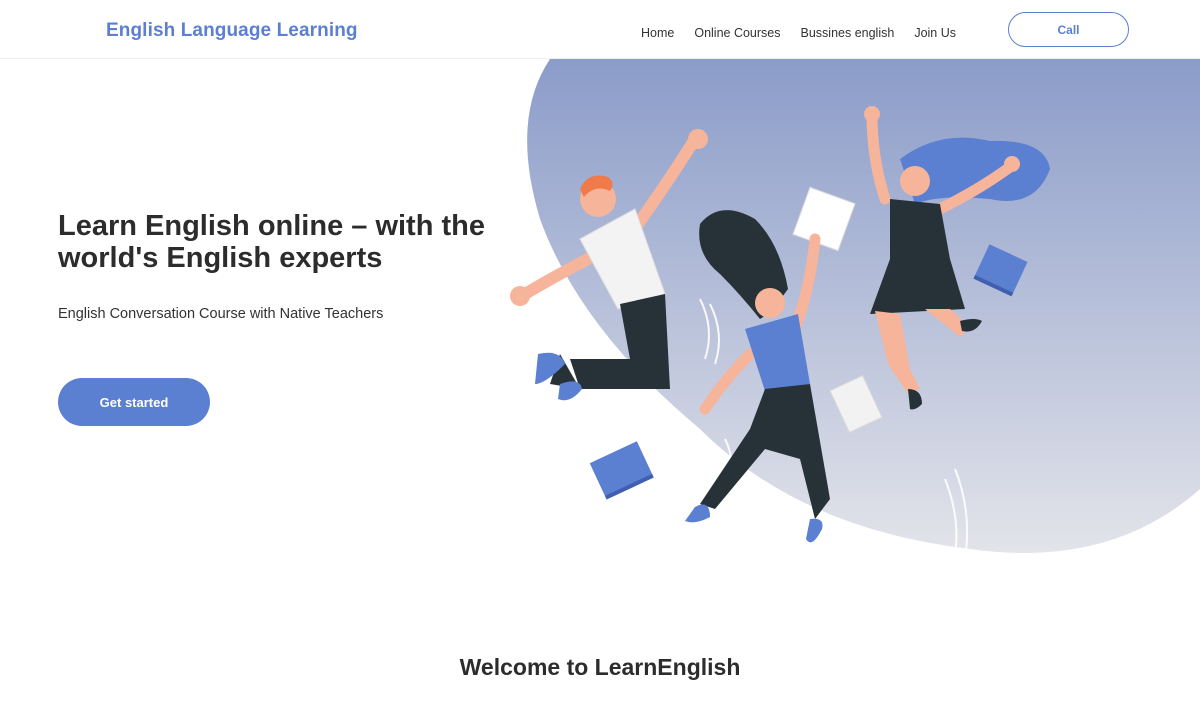  I want to click on book-icon, so click(621, 470).